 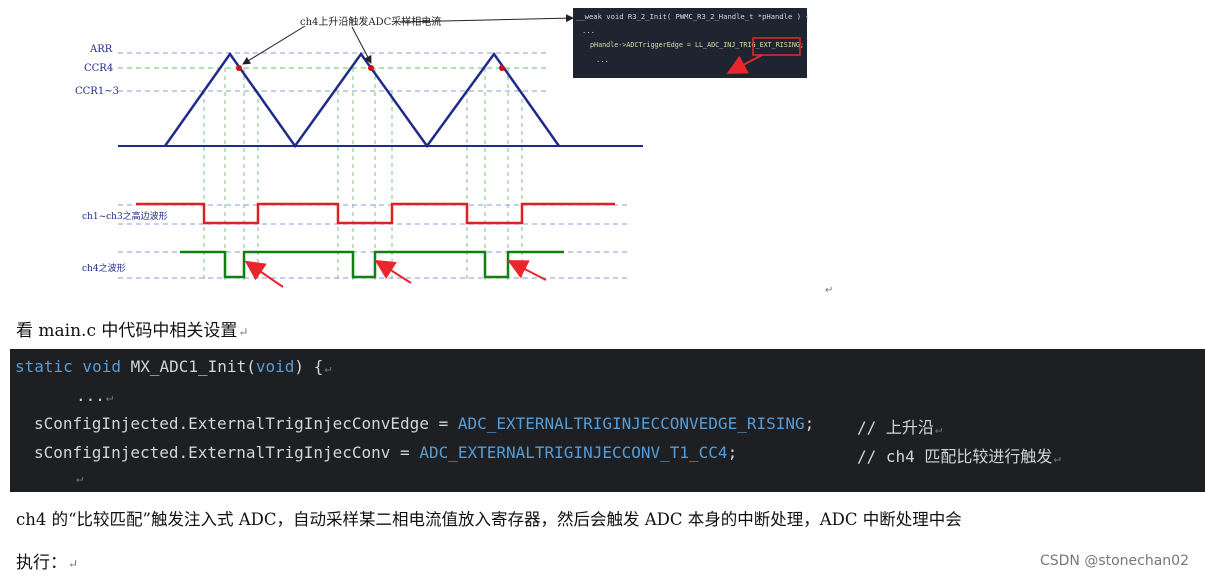 I want to click on body-text-2: 执行：, so click(x=41, y=563).